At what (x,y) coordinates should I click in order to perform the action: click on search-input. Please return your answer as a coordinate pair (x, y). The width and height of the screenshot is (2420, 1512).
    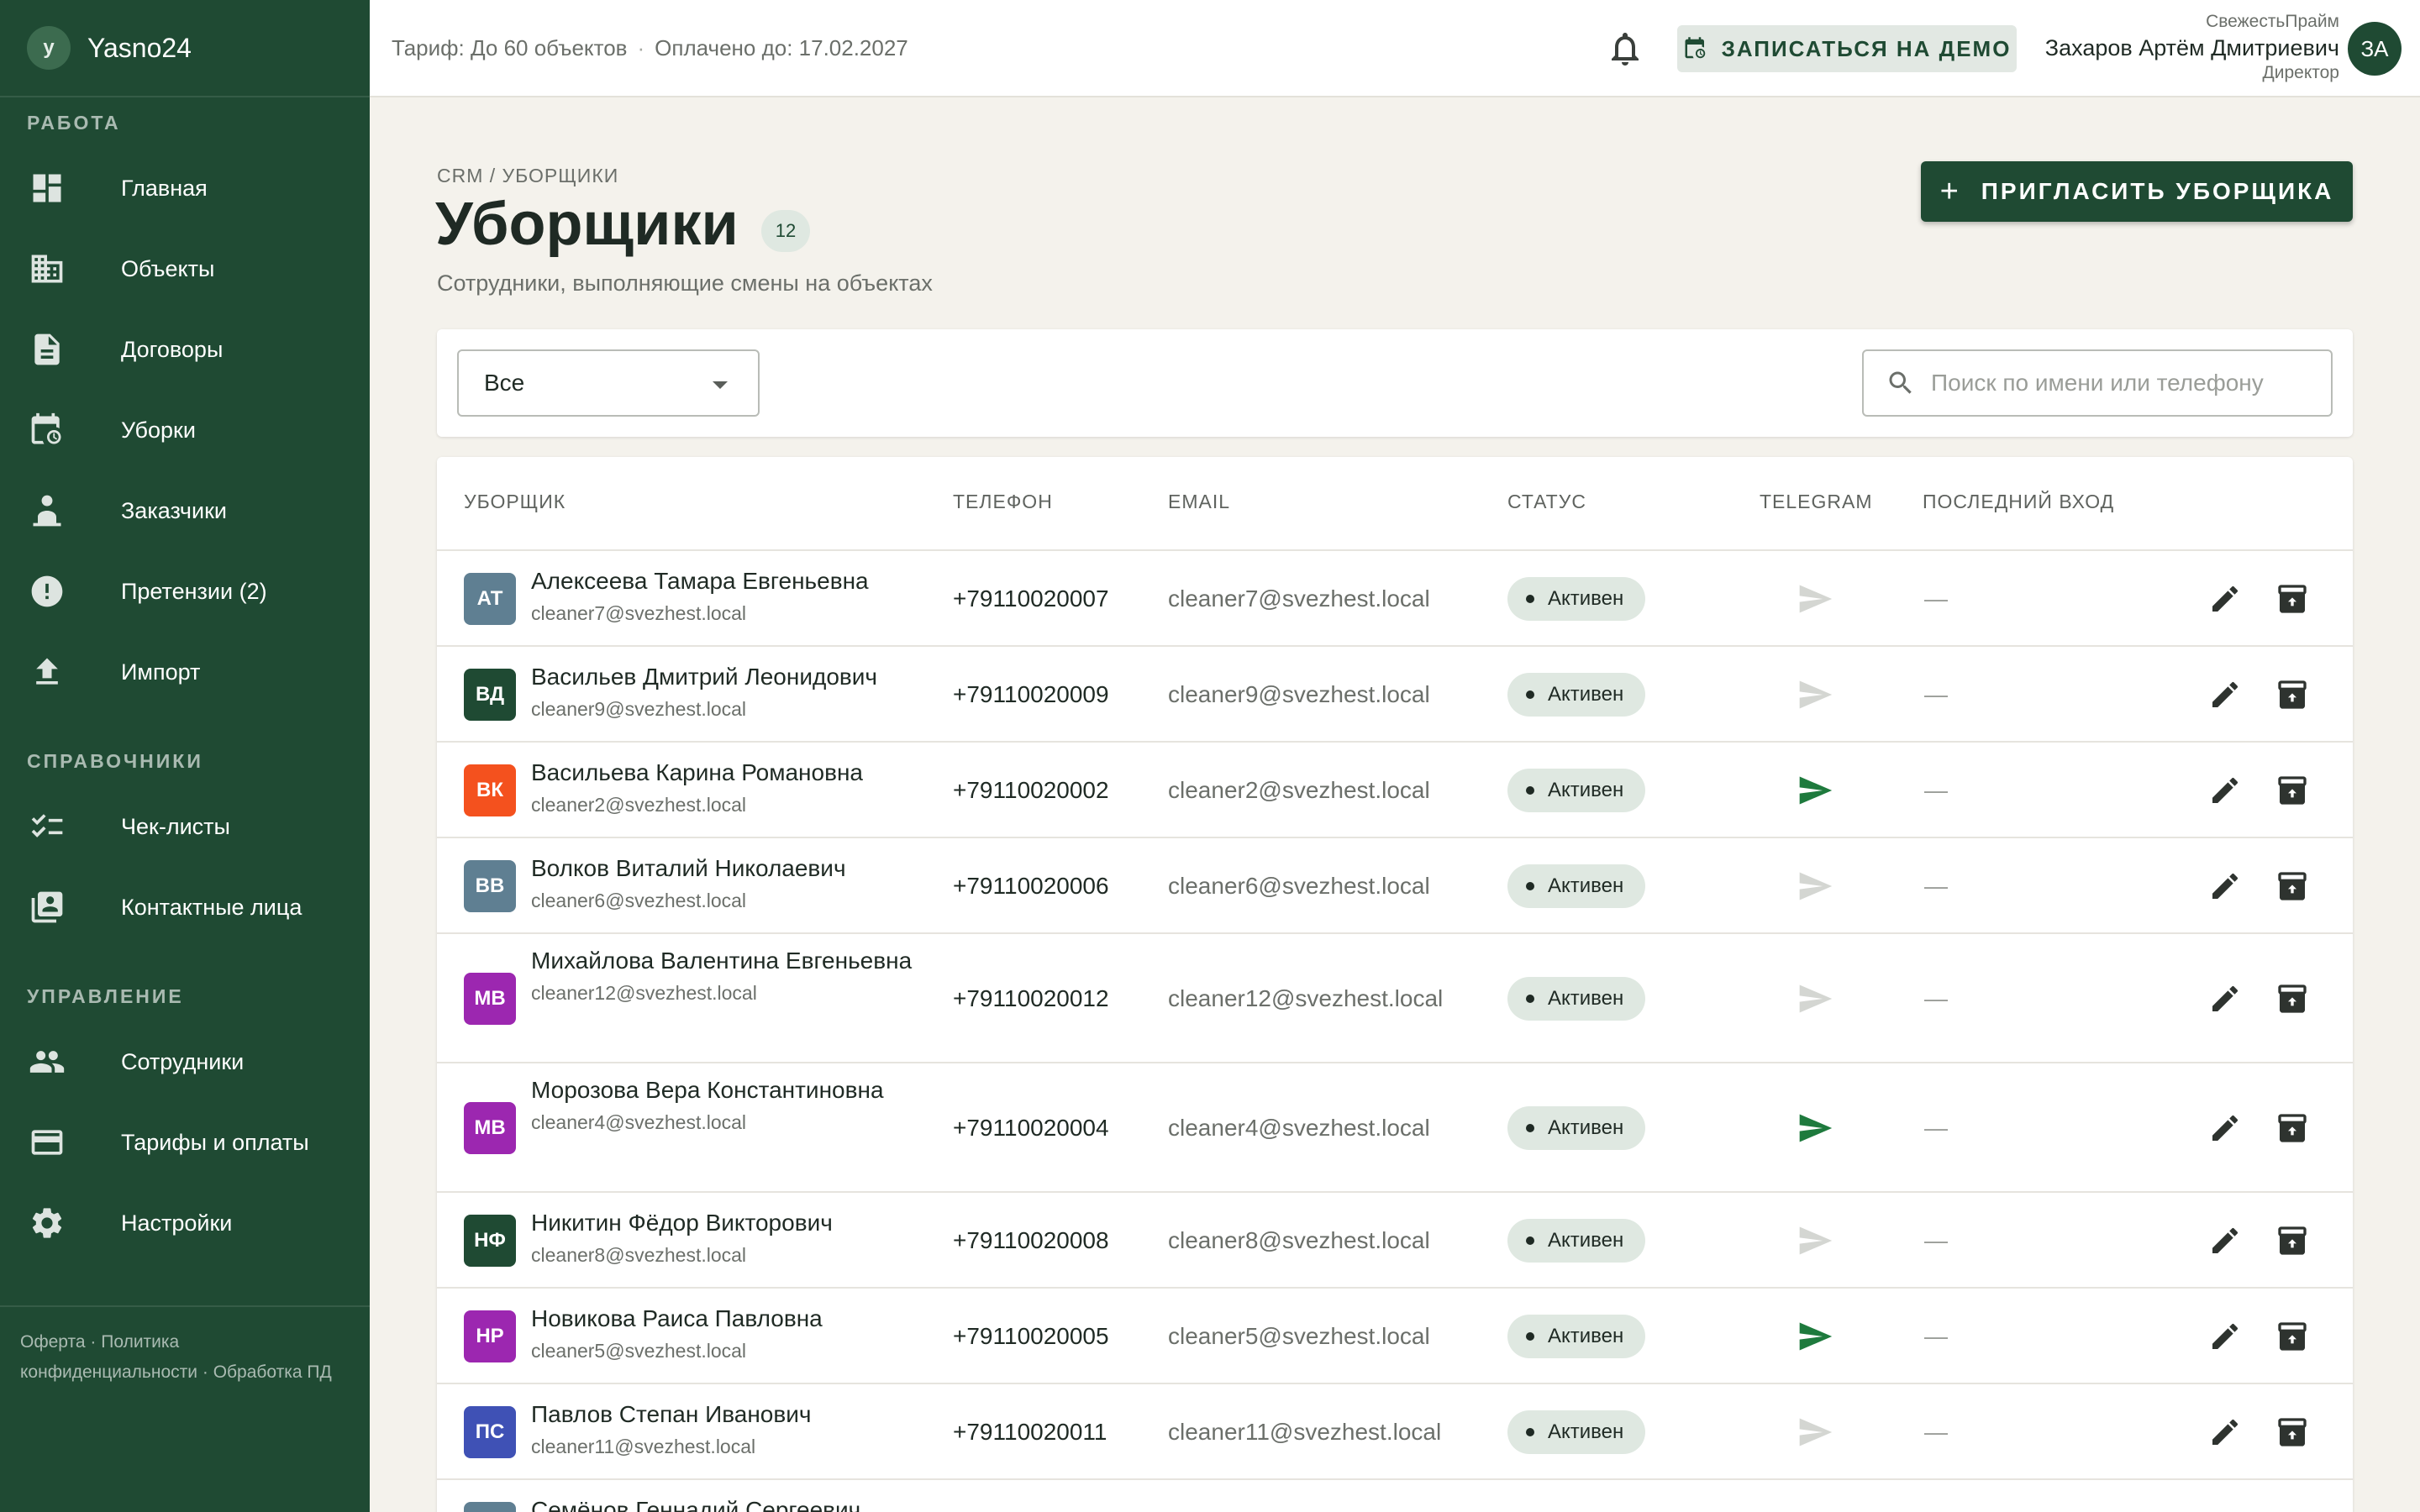
    Looking at the image, I should click on (2124, 383).